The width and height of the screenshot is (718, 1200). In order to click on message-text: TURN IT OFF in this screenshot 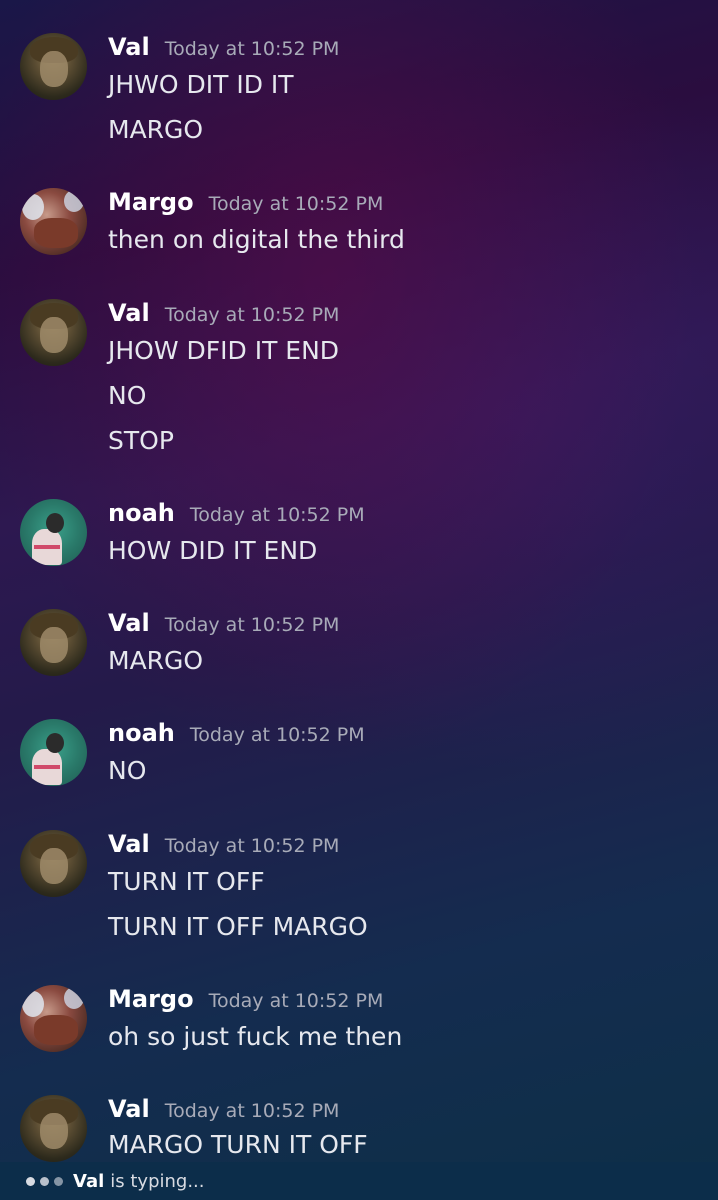, I will do `click(186, 881)`.